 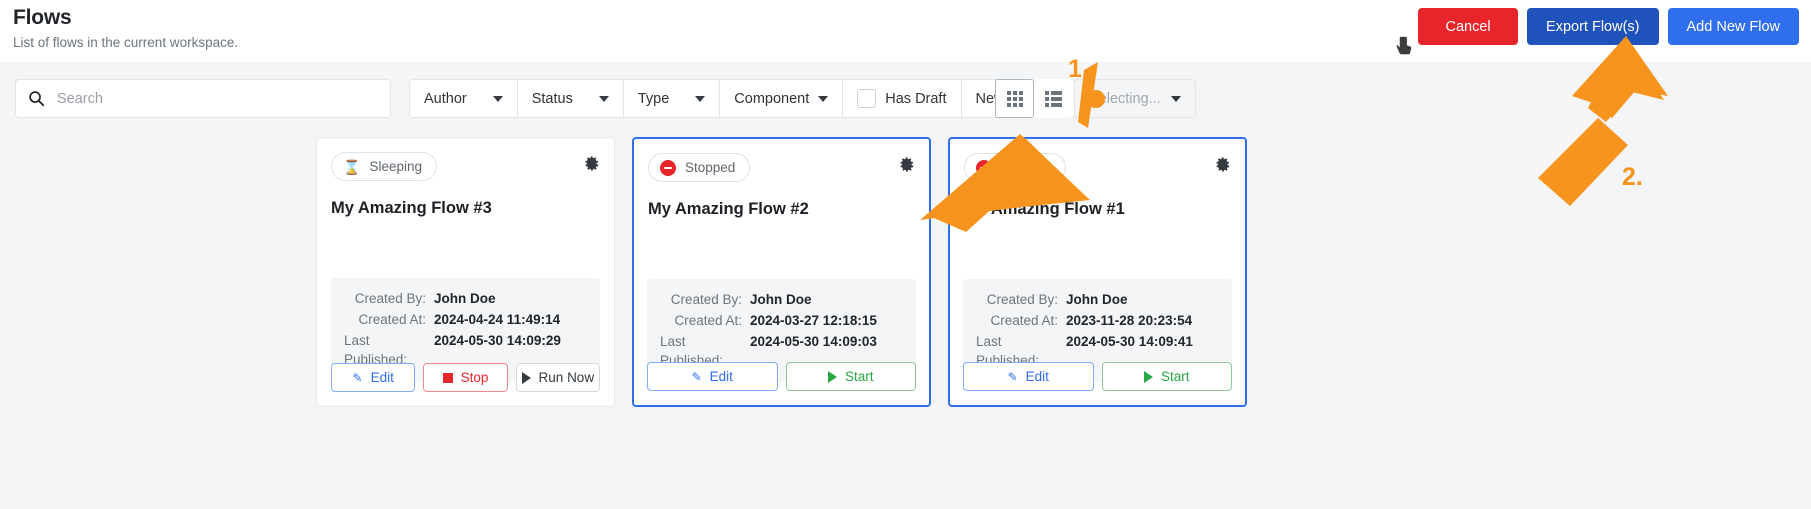 I want to click on filter-type-label: Type, so click(x=653, y=98).